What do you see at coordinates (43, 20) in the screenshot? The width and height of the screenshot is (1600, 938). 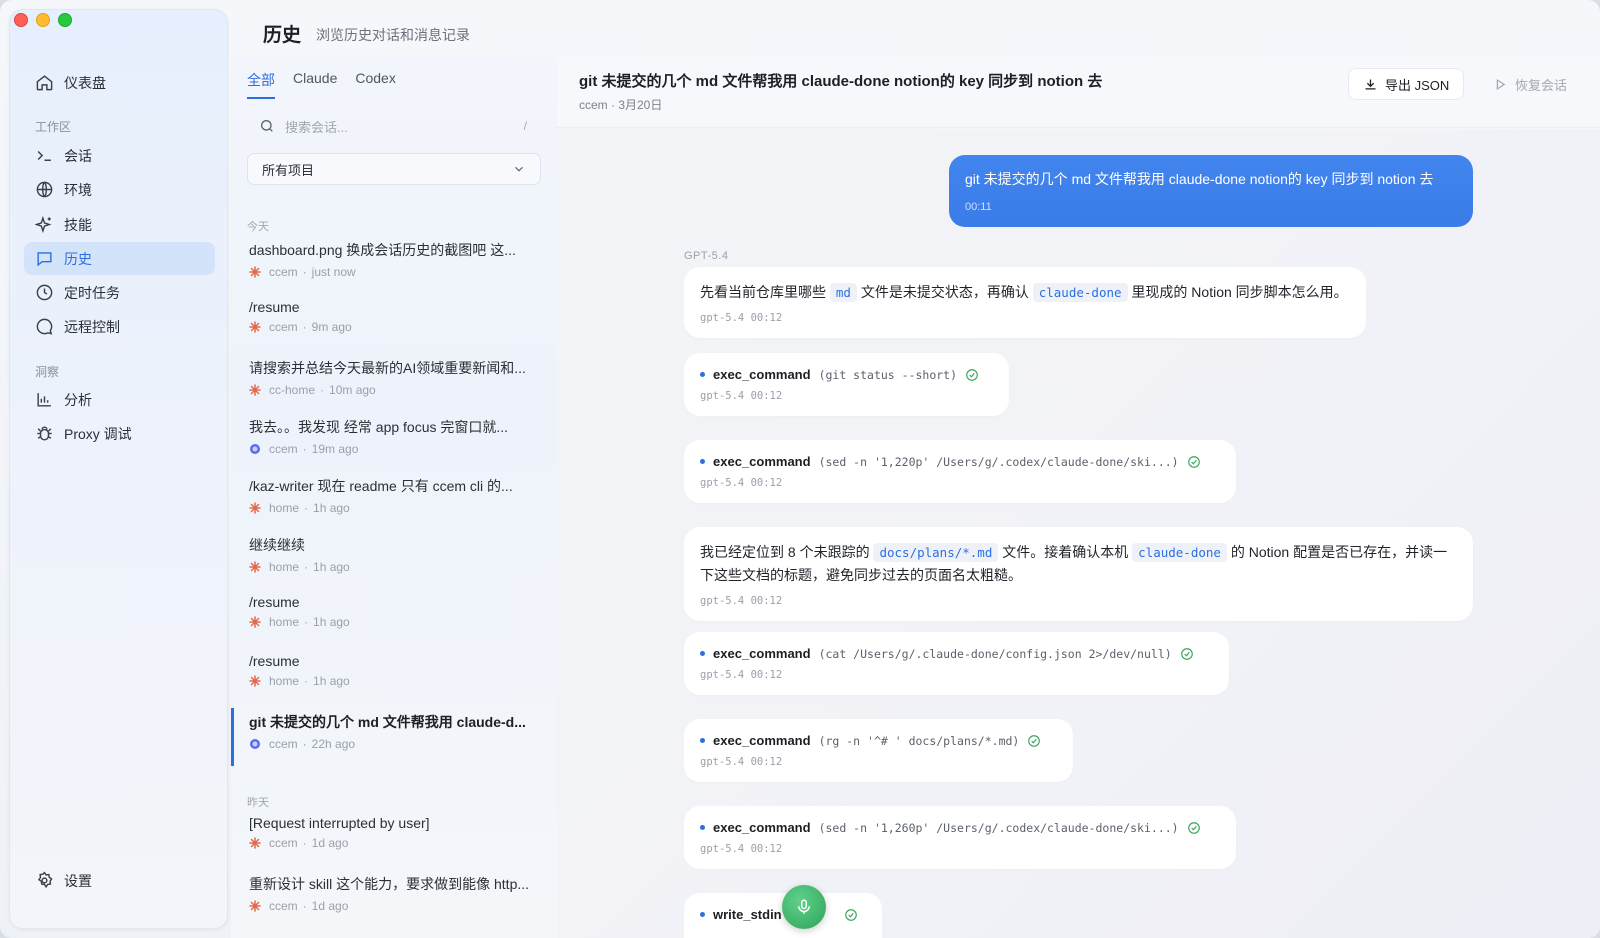 I see `minimize-window-button` at bounding box center [43, 20].